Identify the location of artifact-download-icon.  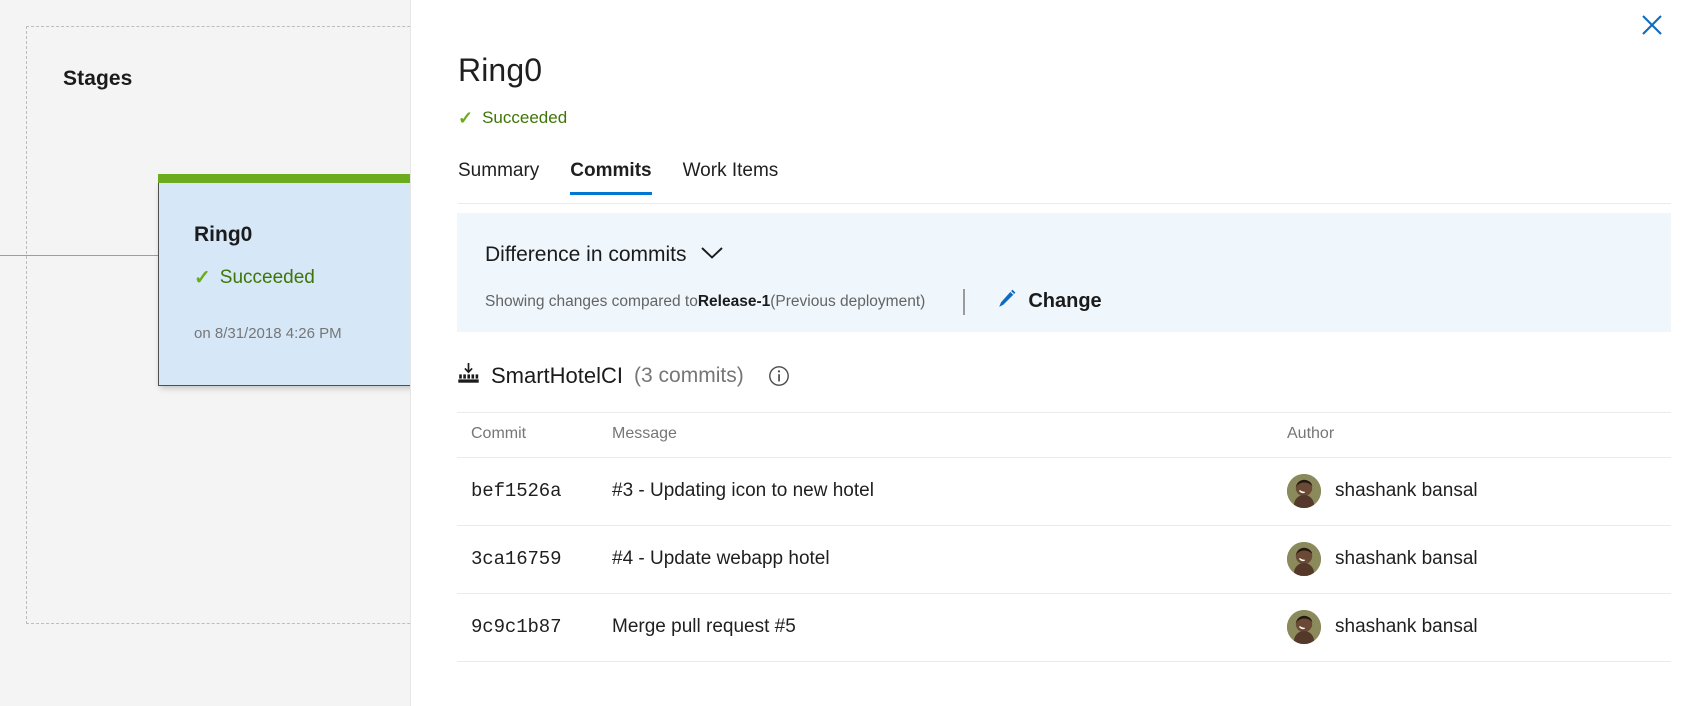
(468, 376).